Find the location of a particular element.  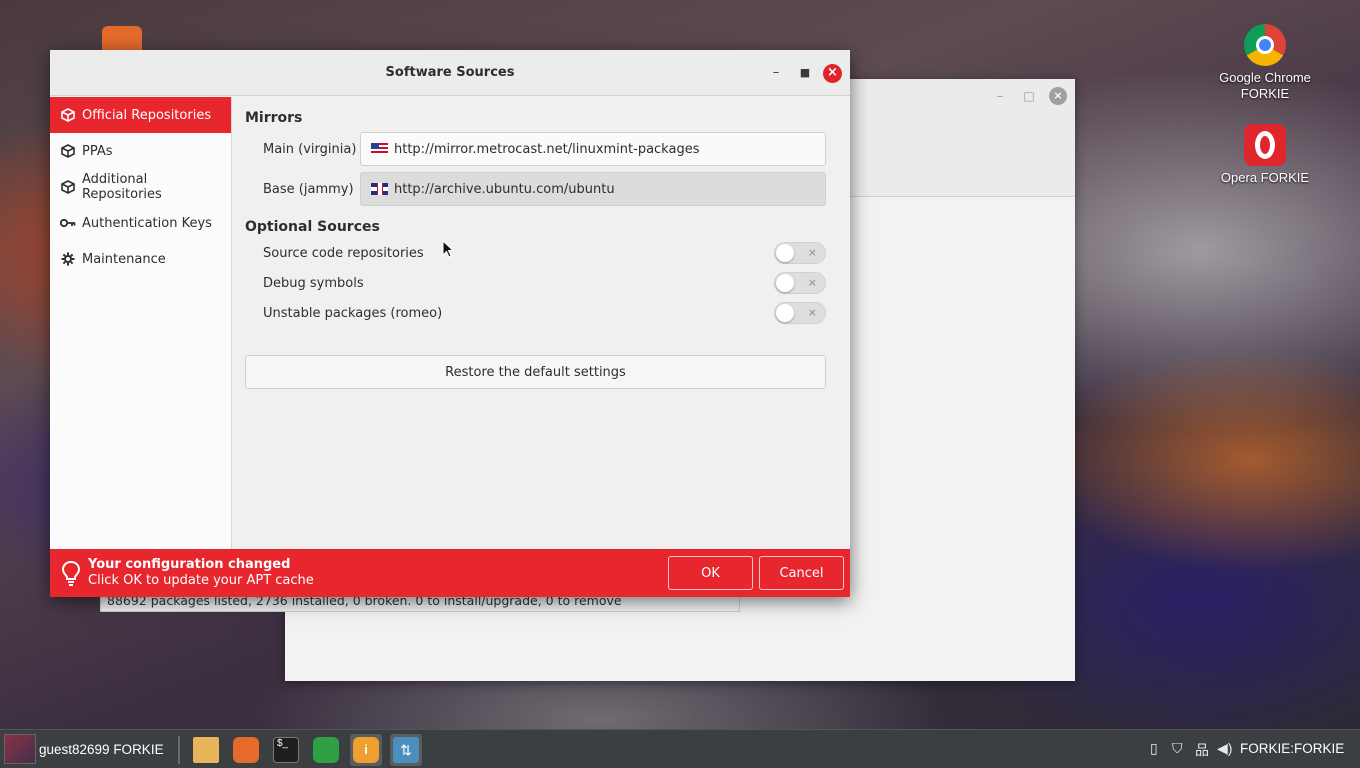

shield-icon: ⛉ is located at coordinates (1177, 748).